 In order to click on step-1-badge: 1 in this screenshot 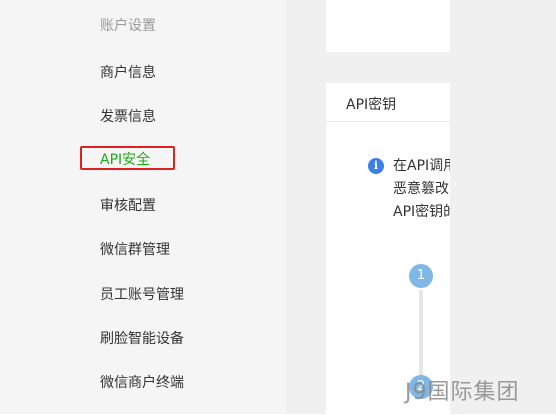, I will do `click(421, 276)`.